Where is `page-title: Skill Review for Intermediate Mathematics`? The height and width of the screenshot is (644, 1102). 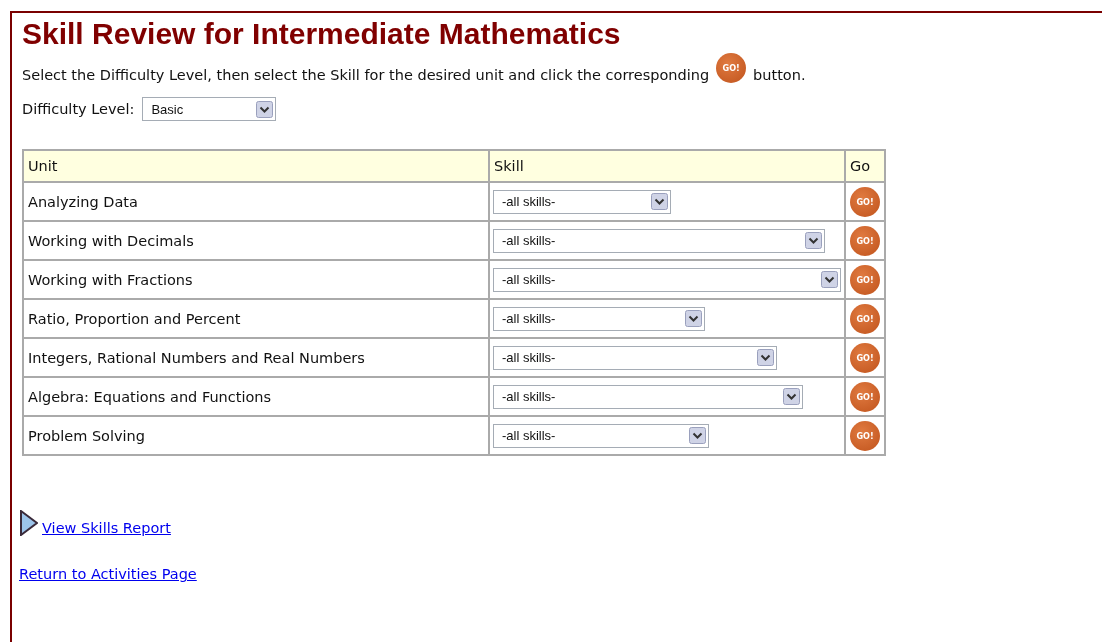 page-title: Skill Review for Intermediate Mathematics is located at coordinates (322, 34).